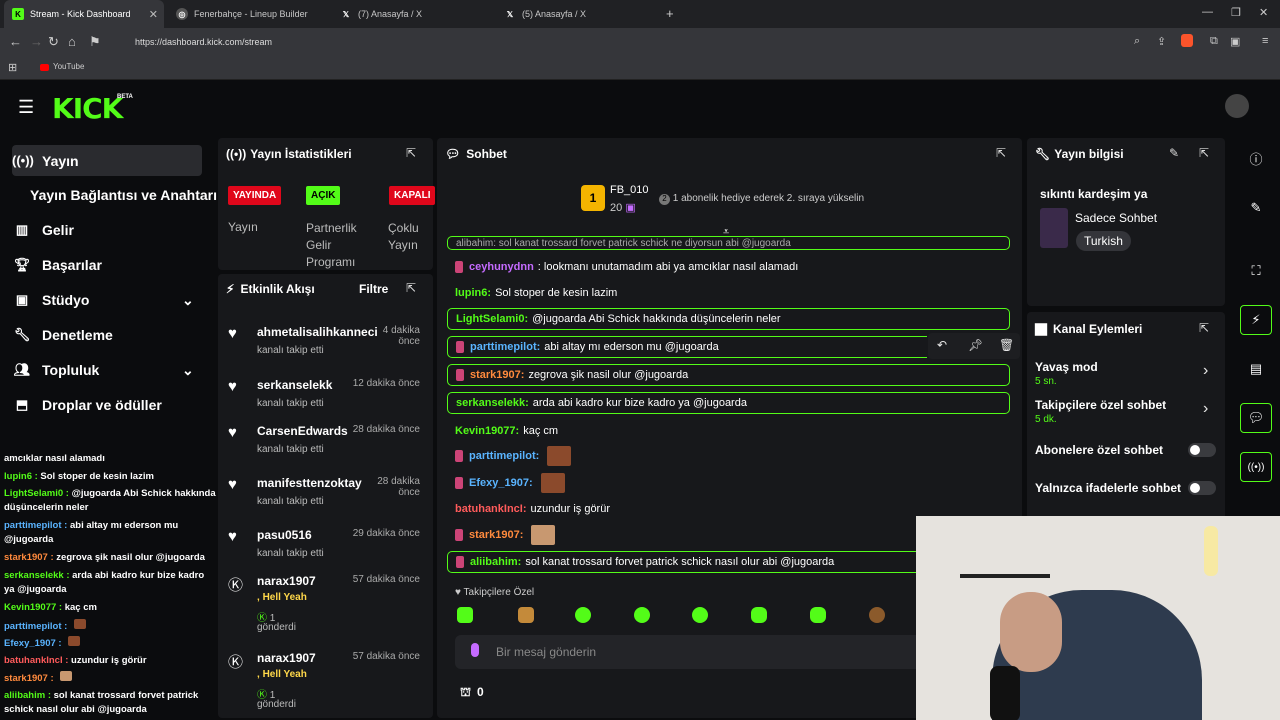 The image size is (1280, 720). I want to click on sidebar-item-droplar: ⬒ Droplar ve ödüller, so click(107, 405).